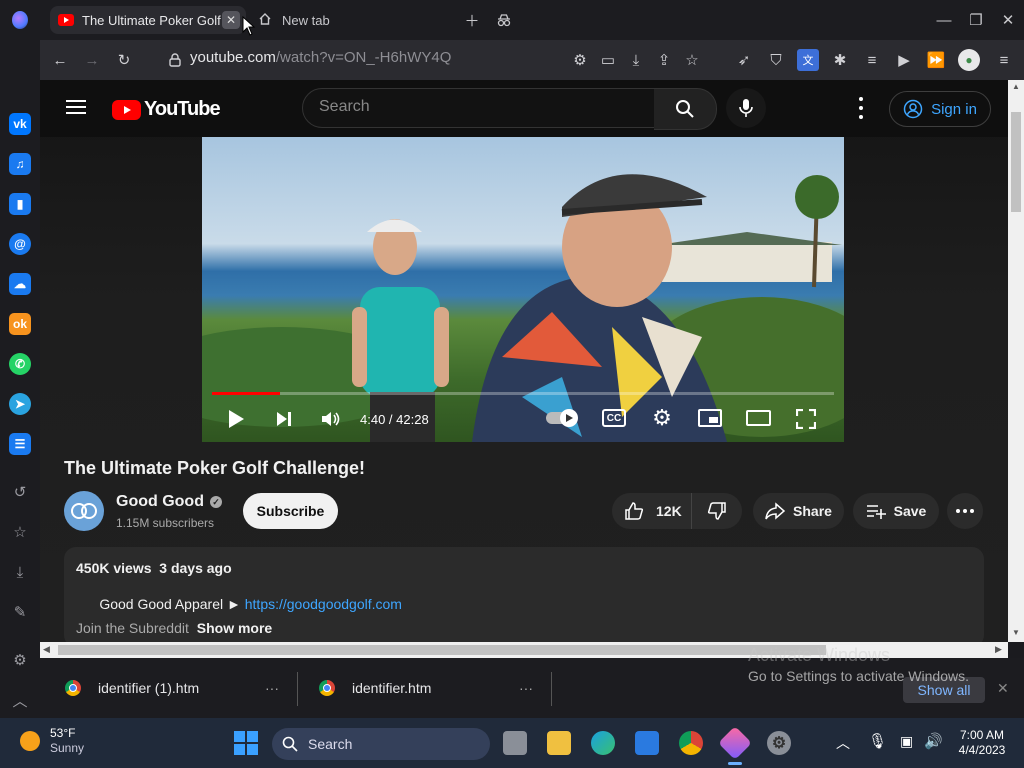  What do you see at coordinates (744, 60) in the screenshot?
I see `rocket-icon: ➶` at bounding box center [744, 60].